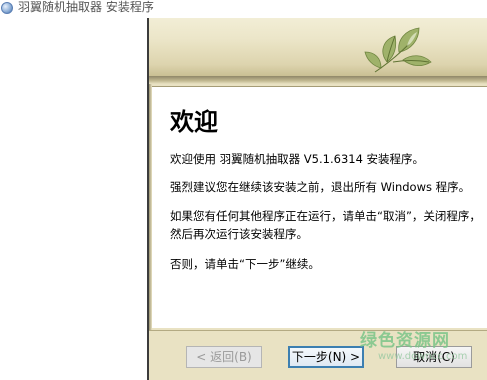  What do you see at coordinates (318, 80) in the screenshot?
I see `header-shadow` at bounding box center [318, 80].